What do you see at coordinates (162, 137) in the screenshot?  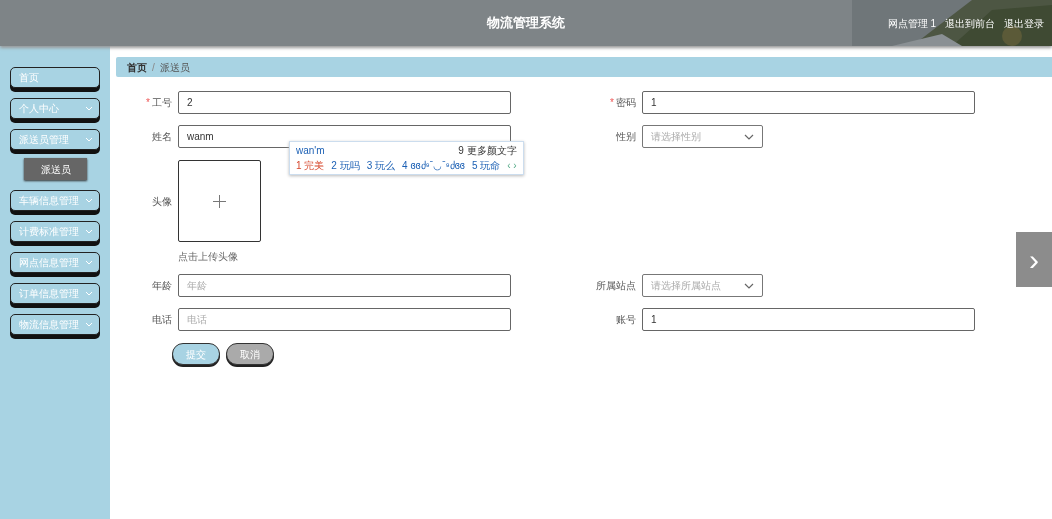 I see `field-label: 姓名` at bounding box center [162, 137].